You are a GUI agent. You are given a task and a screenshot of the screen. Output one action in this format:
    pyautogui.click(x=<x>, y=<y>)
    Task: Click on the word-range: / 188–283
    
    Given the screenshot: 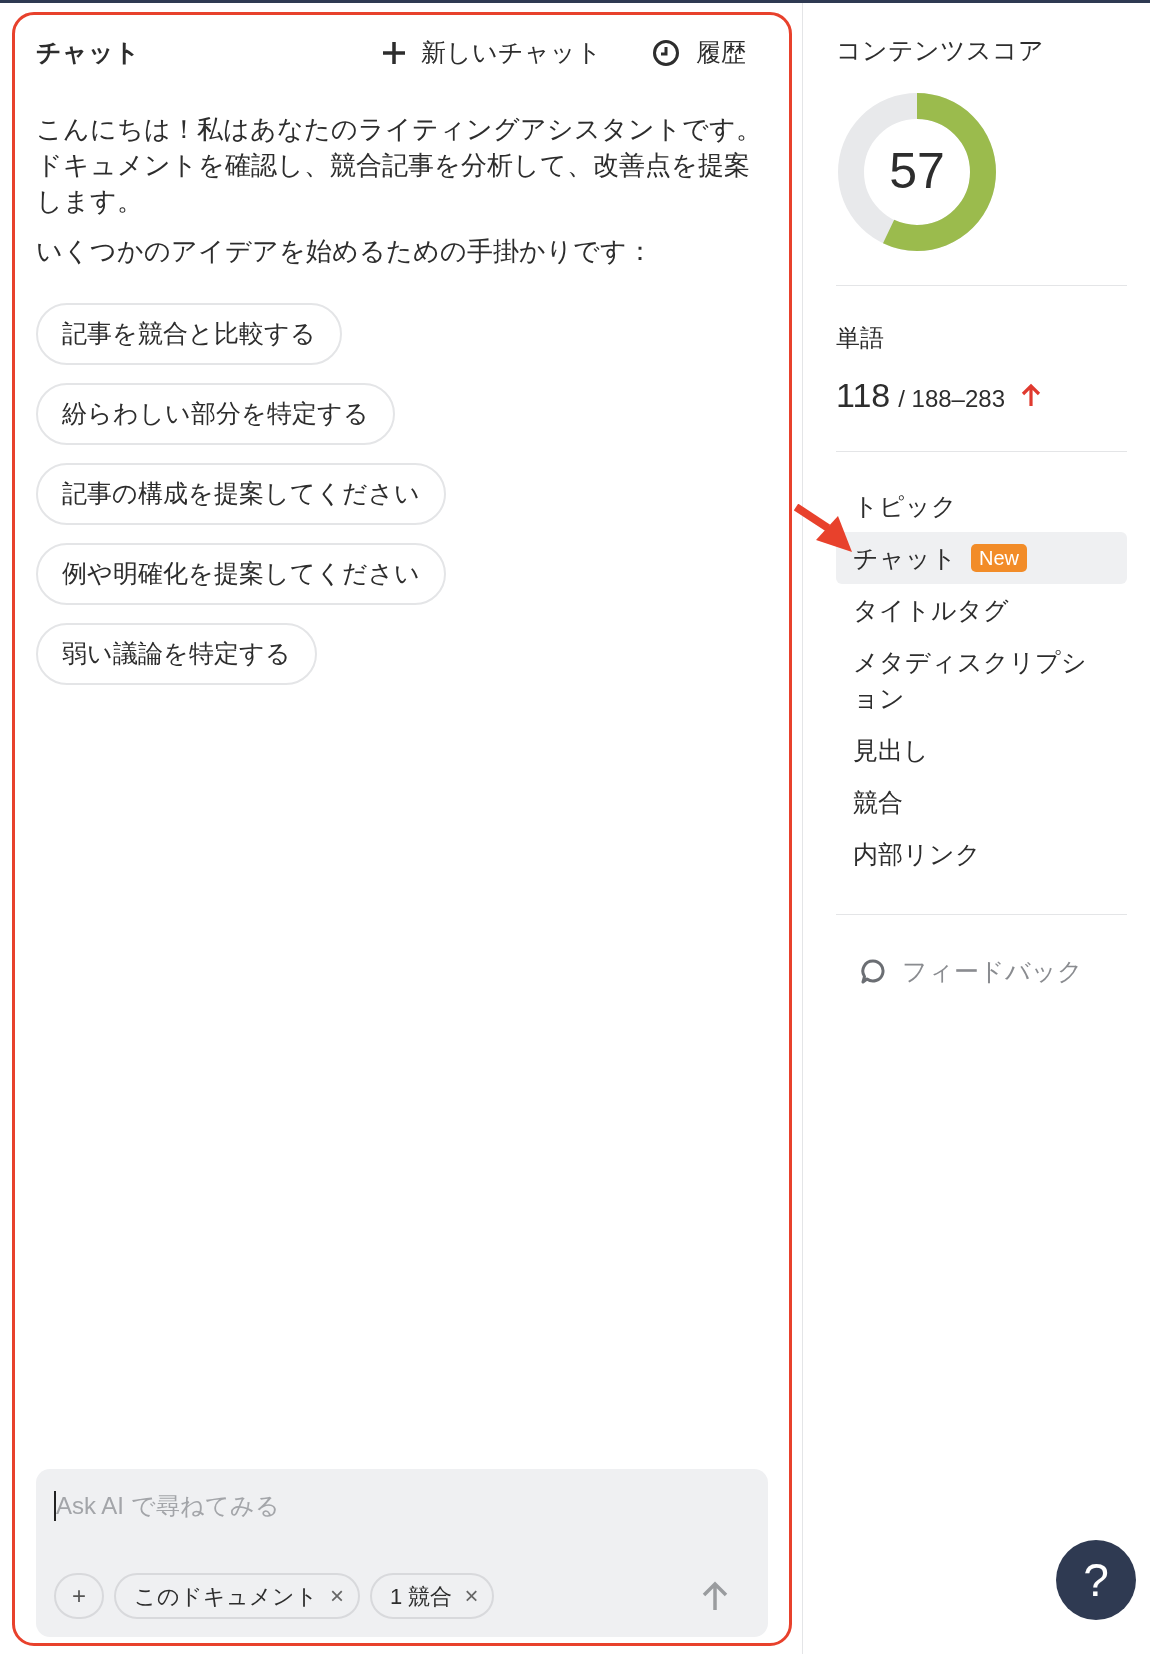 What is the action you would take?
    pyautogui.click(x=951, y=398)
    